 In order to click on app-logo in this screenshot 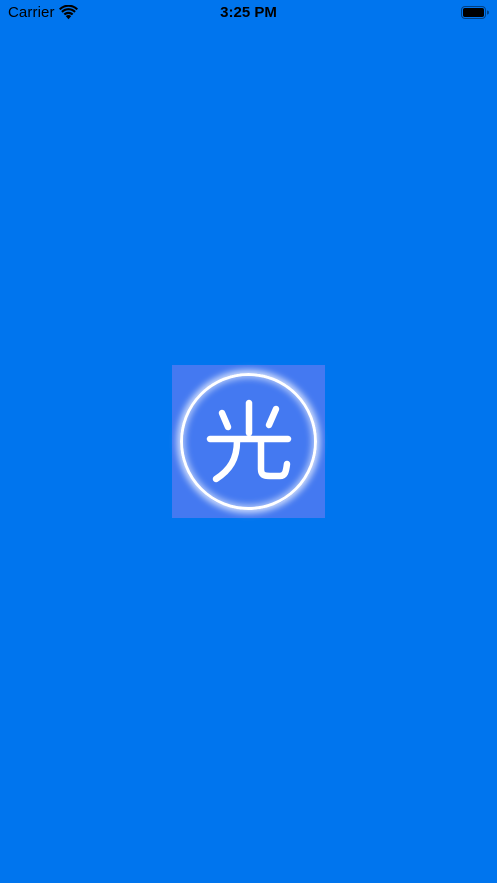, I will do `click(248, 441)`.